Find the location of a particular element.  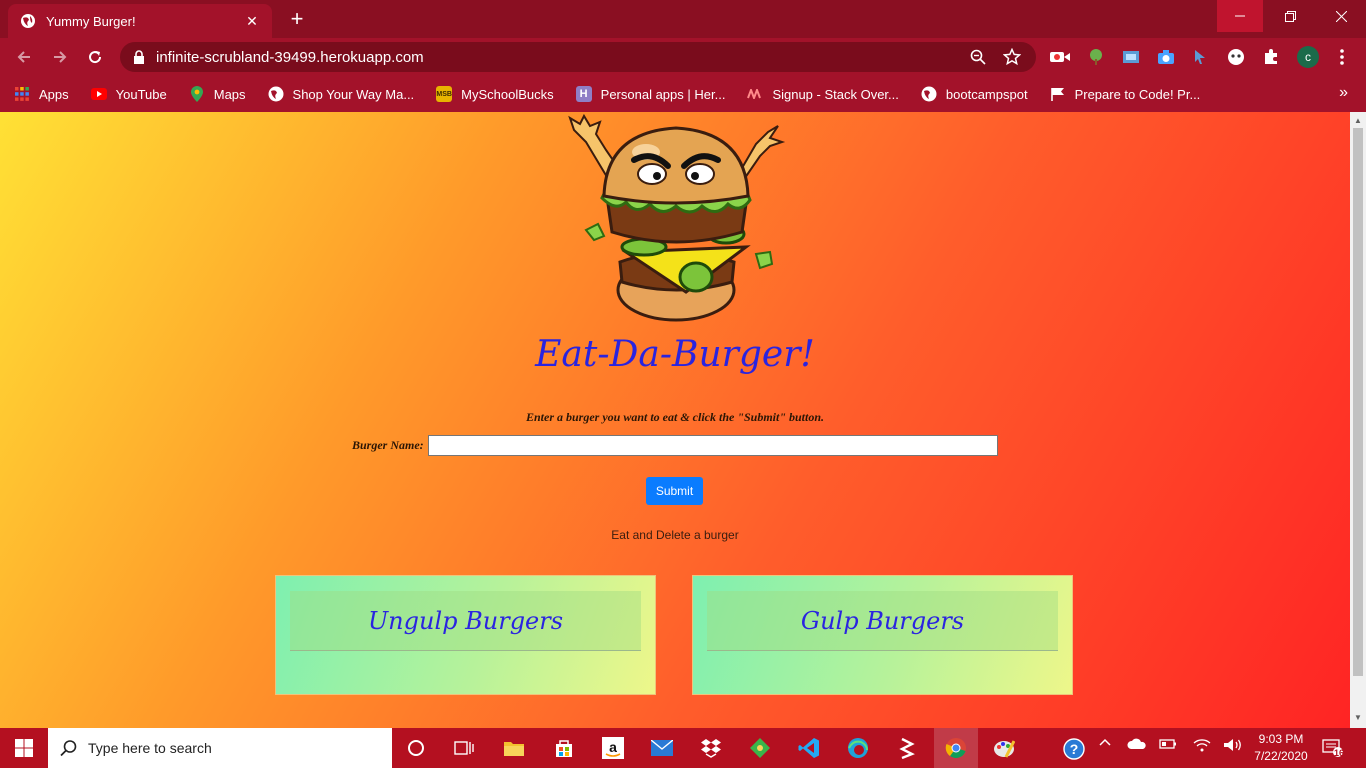

scroll-up-icon: ▲ is located at coordinates (1358, 120).